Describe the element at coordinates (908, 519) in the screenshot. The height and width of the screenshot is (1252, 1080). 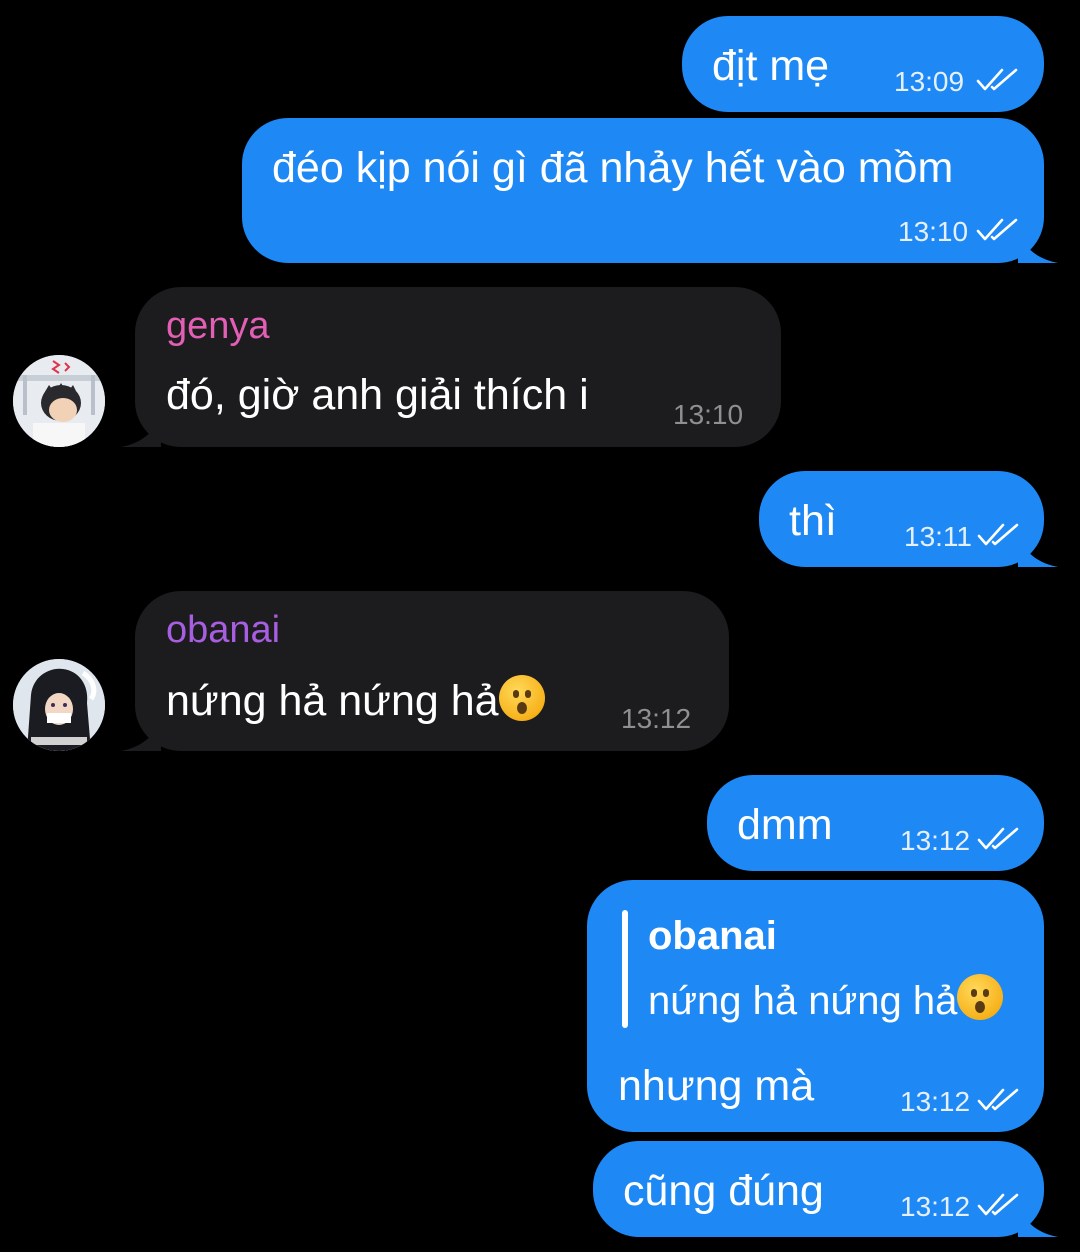
I see `message-bubble-outgoing: thì 13:11` at that location.